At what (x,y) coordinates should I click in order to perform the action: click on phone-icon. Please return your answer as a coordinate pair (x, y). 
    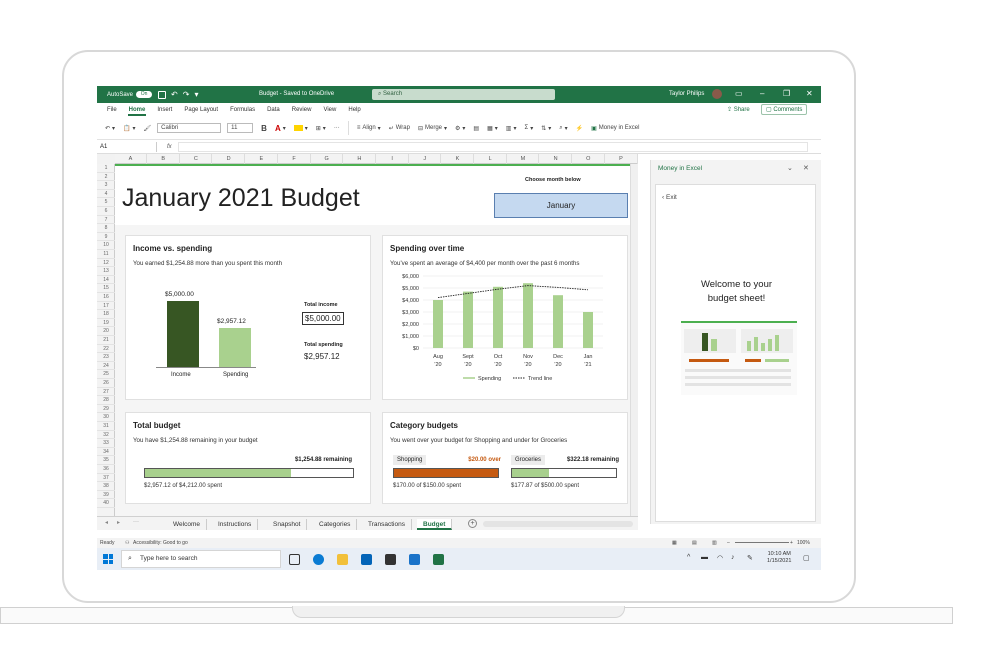
    Looking at the image, I should click on (414, 559).